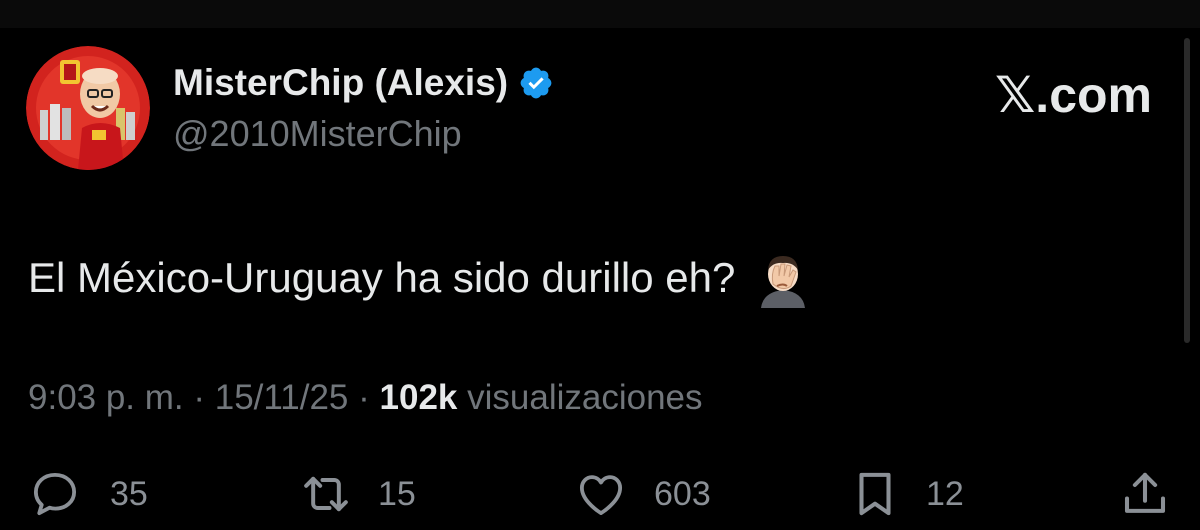 This screenshot has width=1200, height=530. I want to click on bookmark-button: 12, so click(906, 494).